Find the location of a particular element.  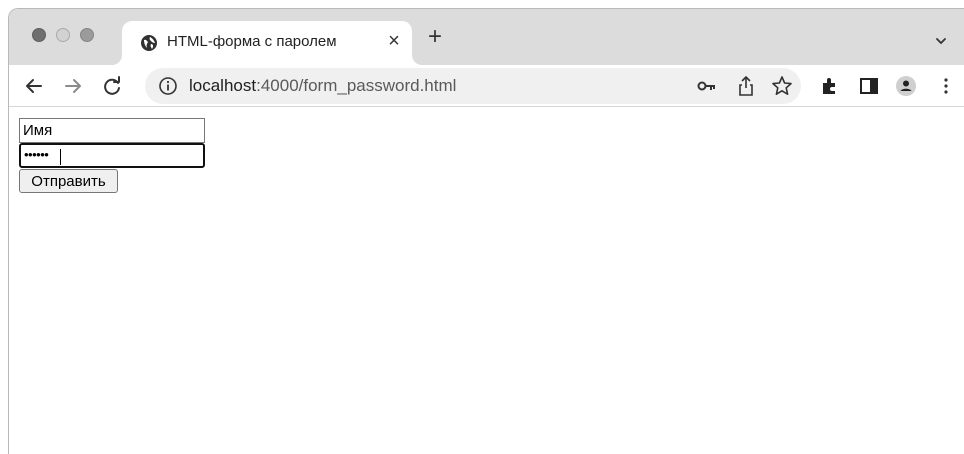

password-input: •••••• is located at coordinates (112, 155).